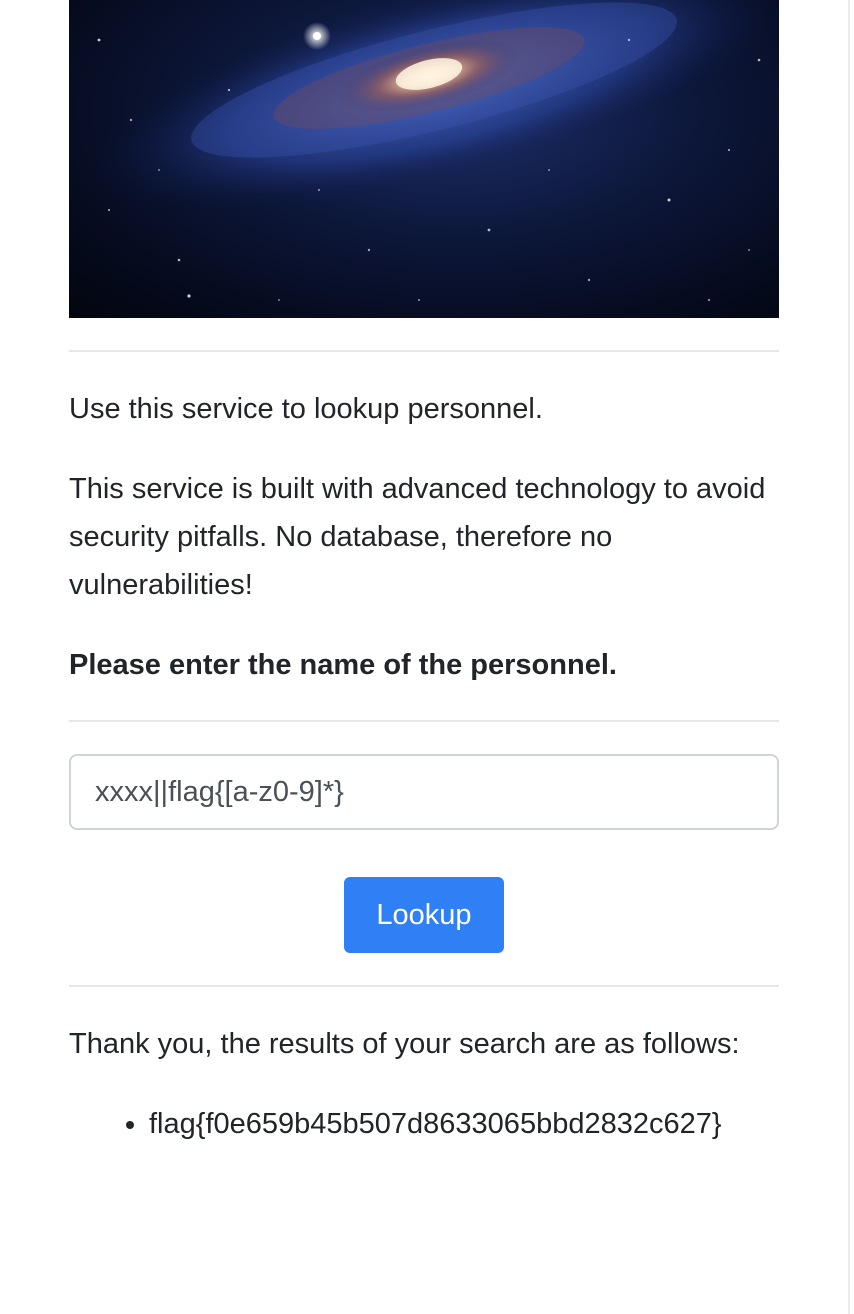 This screenshot has width=854, height=1314. What do you see at coordinates (306, 409) in the screenshot?
I see `intro-text: Use this service to lookup personnel.` at bounding box center [306, 409].